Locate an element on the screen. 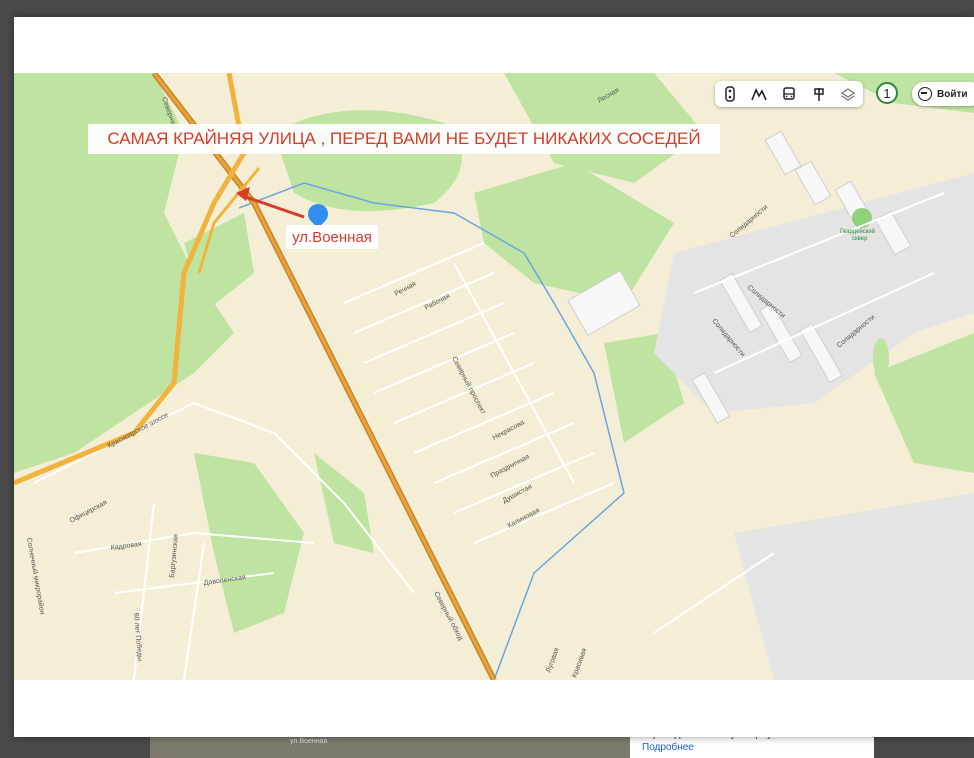 Image resolution: width=974 pixels, height=758 pixels. label-let-pobedy: 60 лет Победы is located at coordinates (138, 636).